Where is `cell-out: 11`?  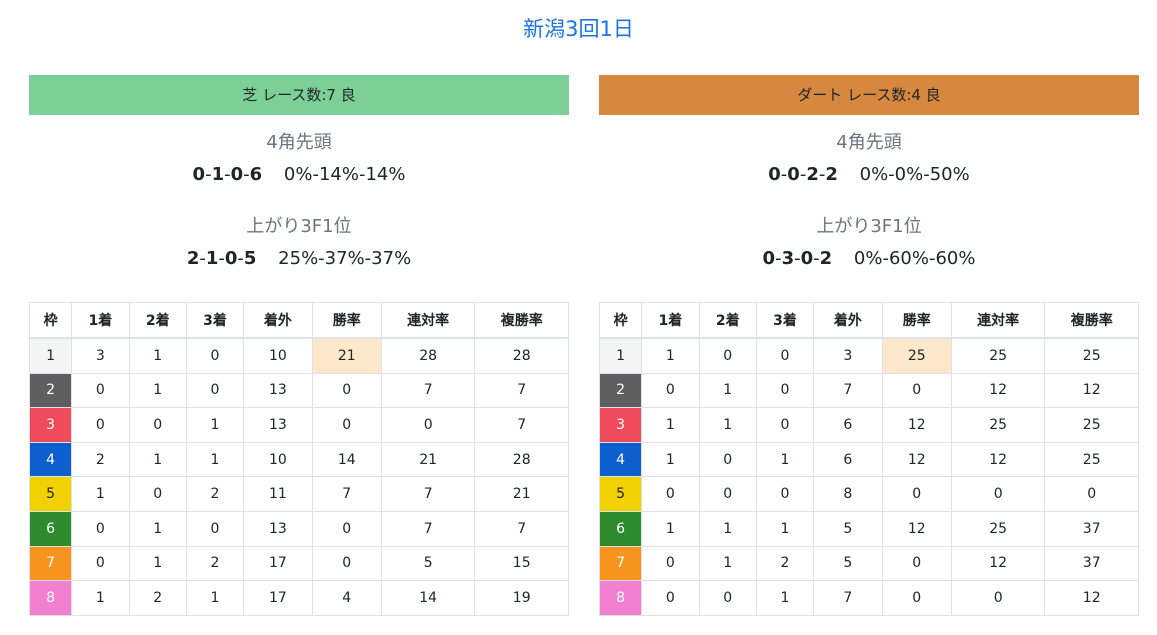 cell-out: 11 is located at coordinates (278, 494).